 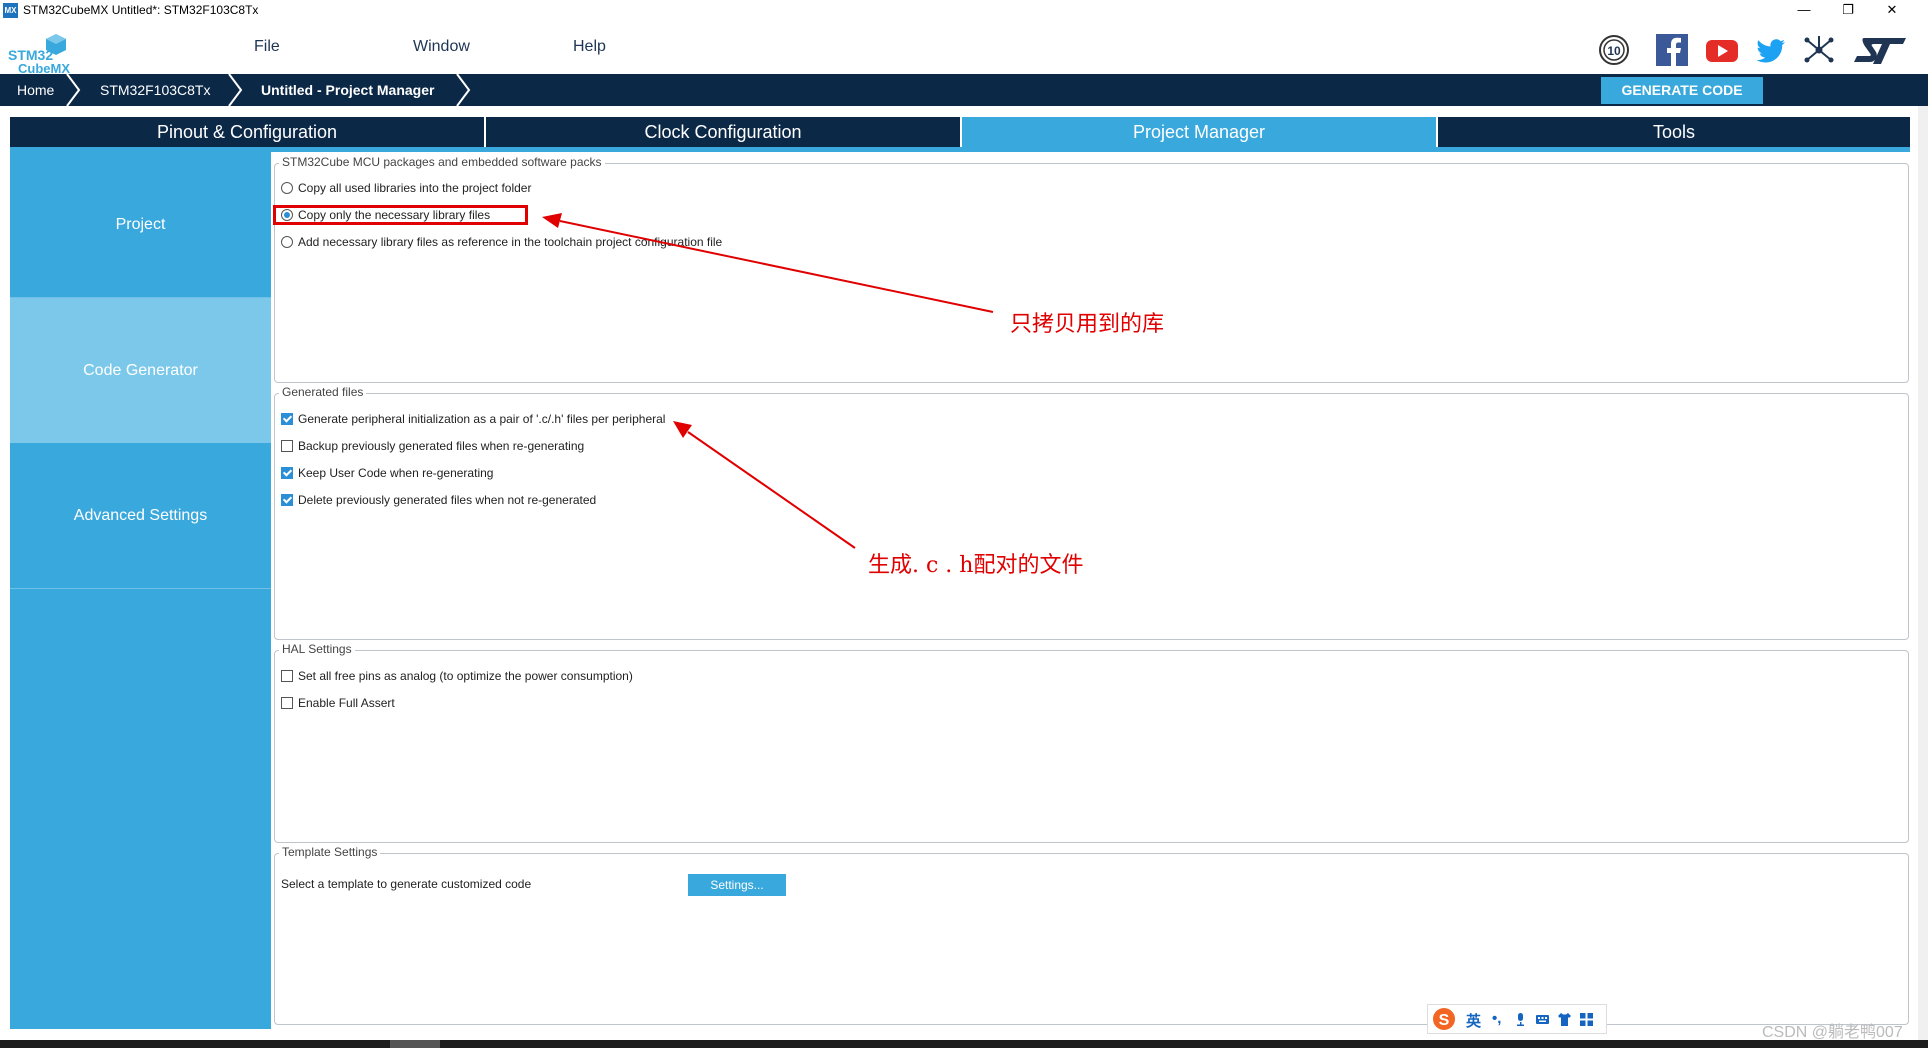 I want to click on annotation-arrows, so click(x=768, y=381).